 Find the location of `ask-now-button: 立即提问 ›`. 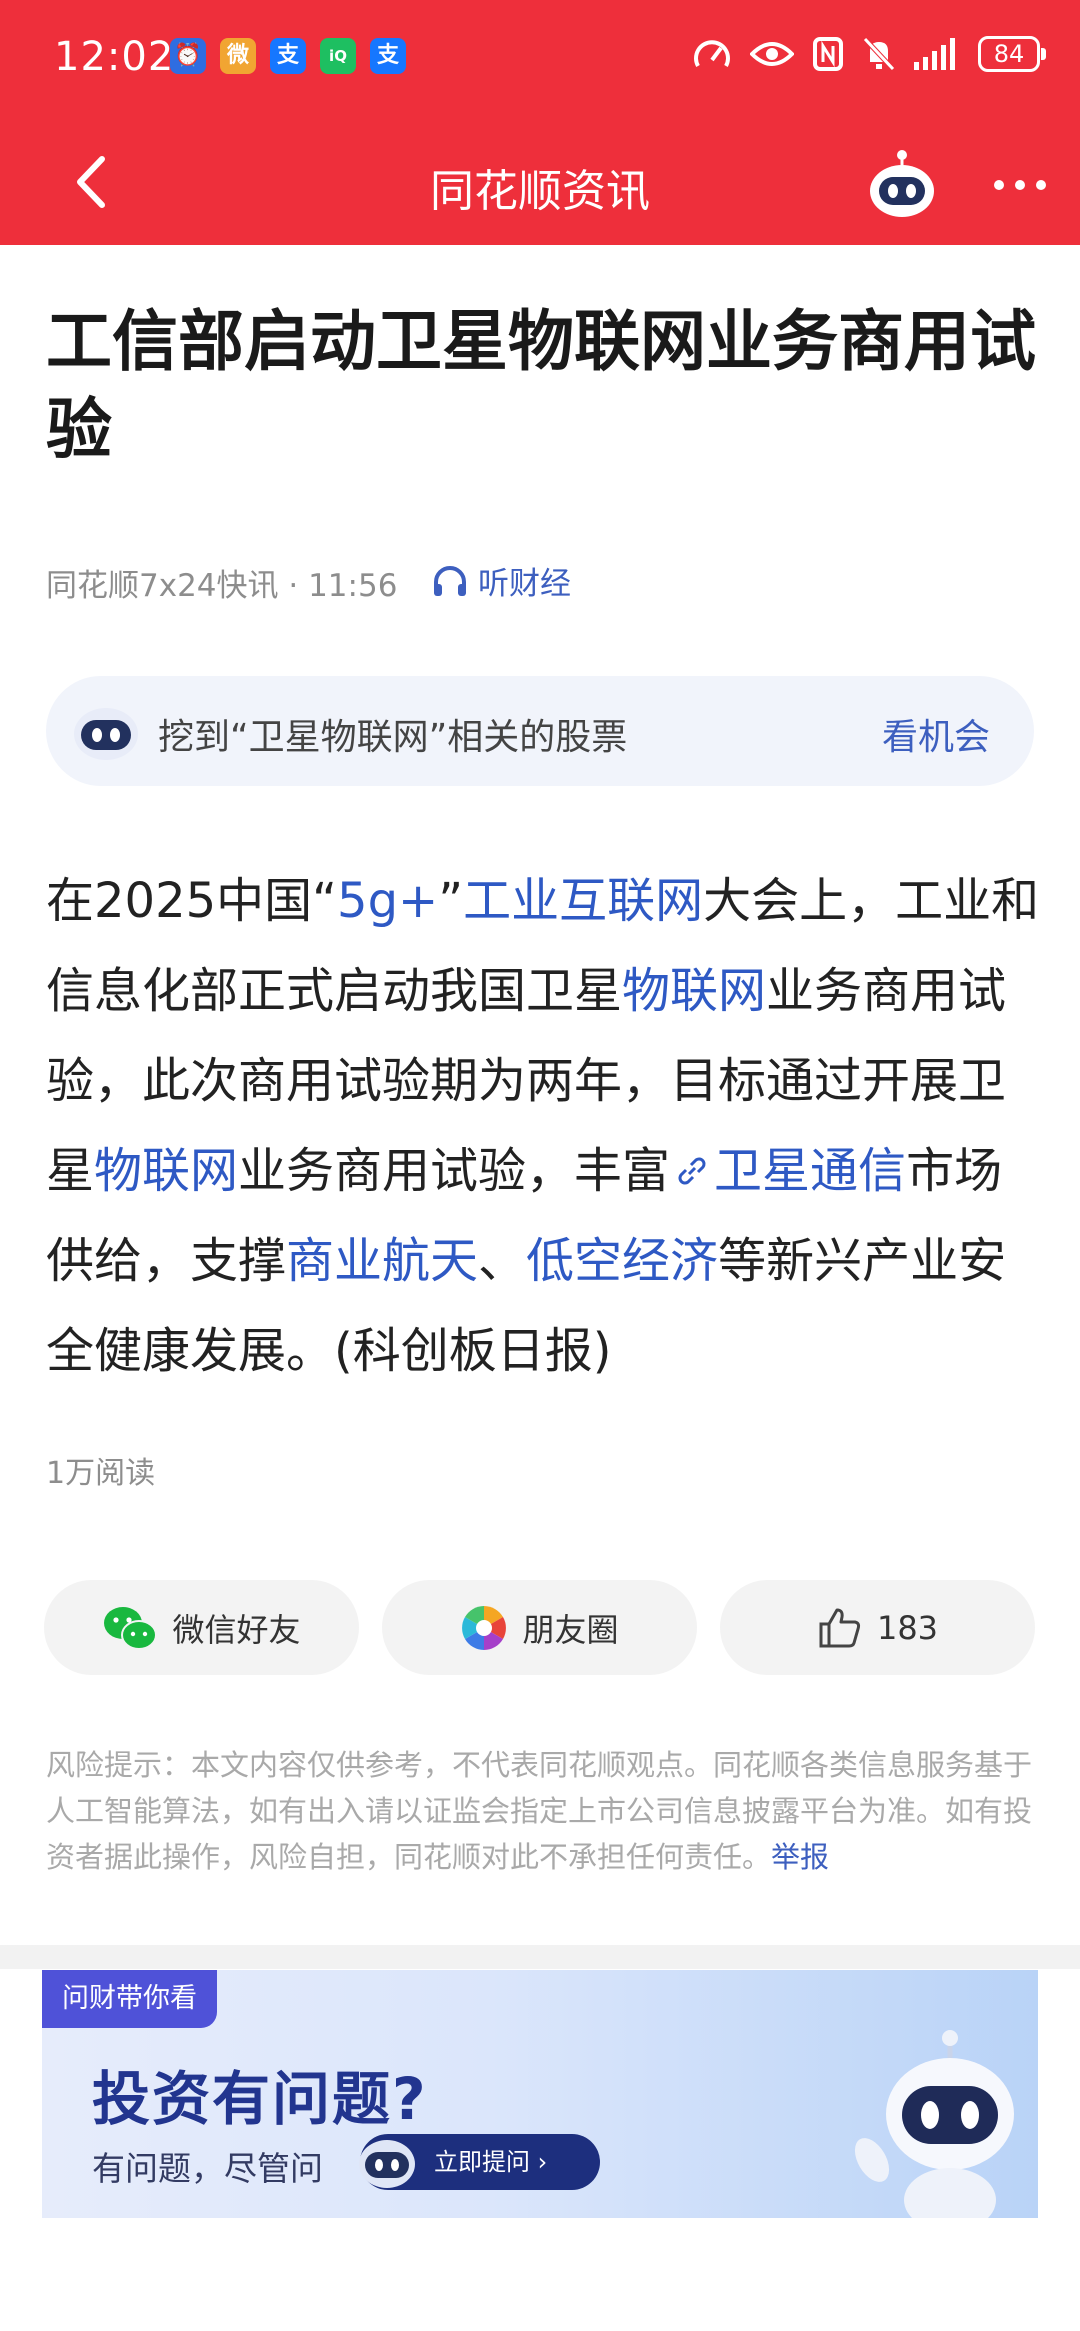

ask-now-button: 立即提问 › is located at coordinates (479, 2162).